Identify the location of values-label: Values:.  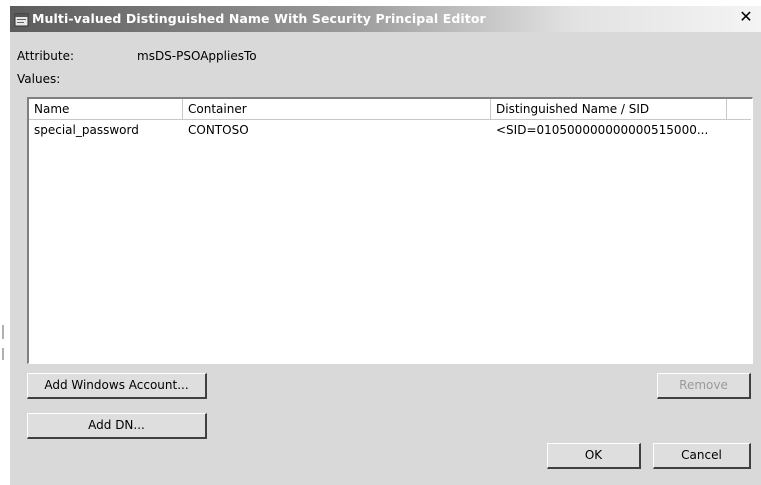
(39, 79).